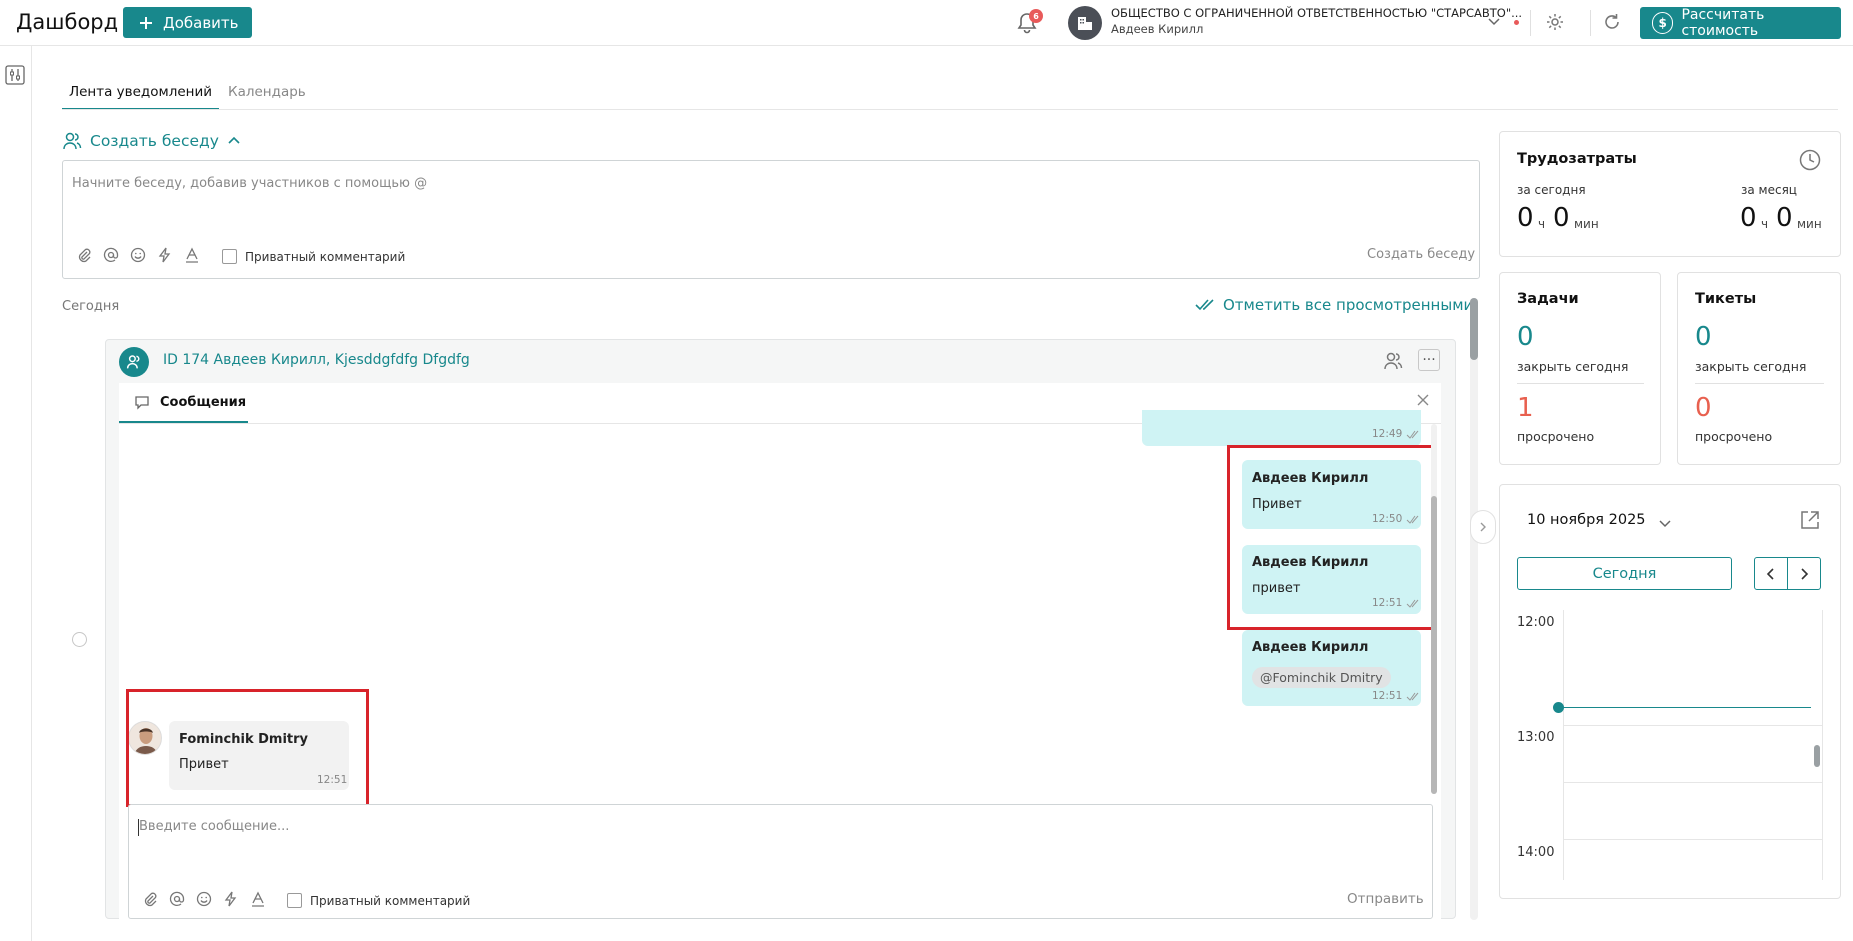 This screenshot has height=941, width=1853. Describe the element at coordinates (1429, 360) in the screenshot. I see `more-options-icon: ···` at that location.